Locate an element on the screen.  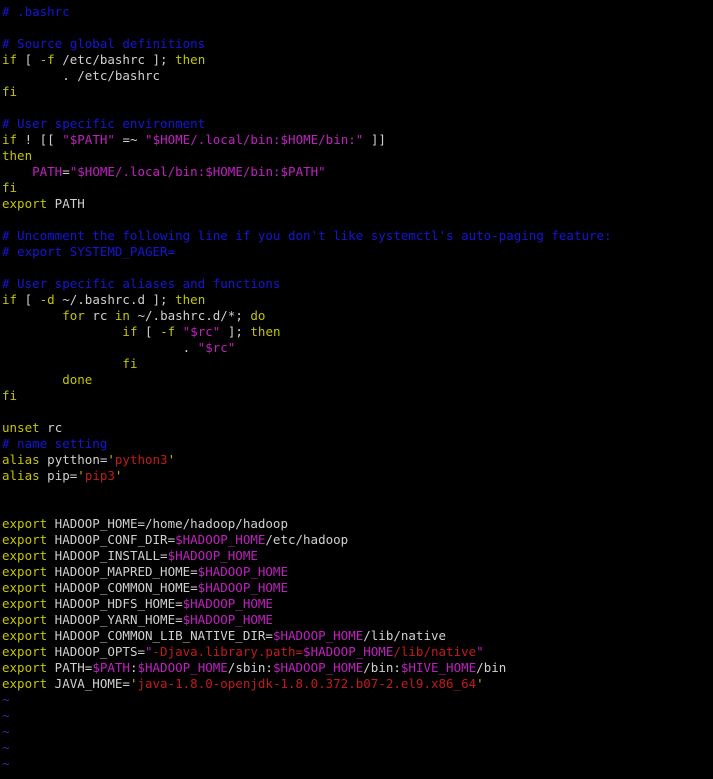
code-line: export HADOOP_YARN_HOME=$HADOOP_HOME is located at coordinates (356, 620).